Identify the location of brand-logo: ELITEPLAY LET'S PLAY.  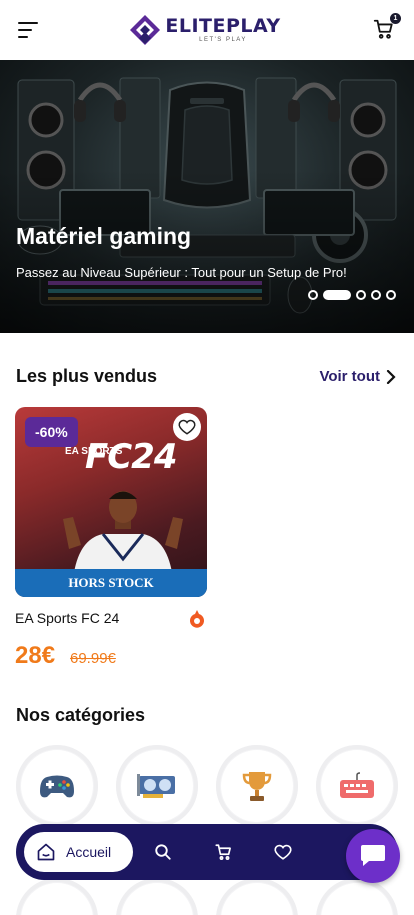
(204, 30).